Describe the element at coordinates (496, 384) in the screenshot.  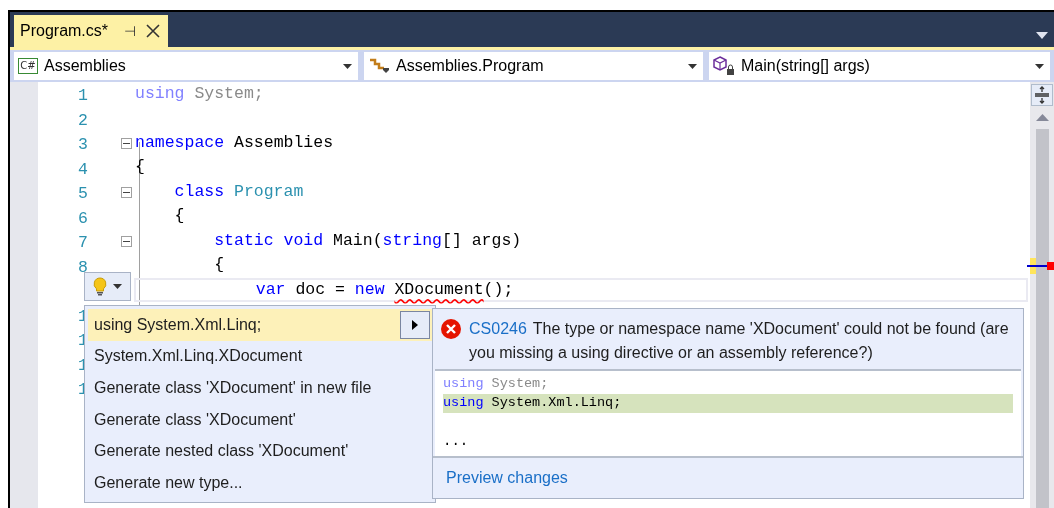
I see `preview-code-line: using System;` at that location.